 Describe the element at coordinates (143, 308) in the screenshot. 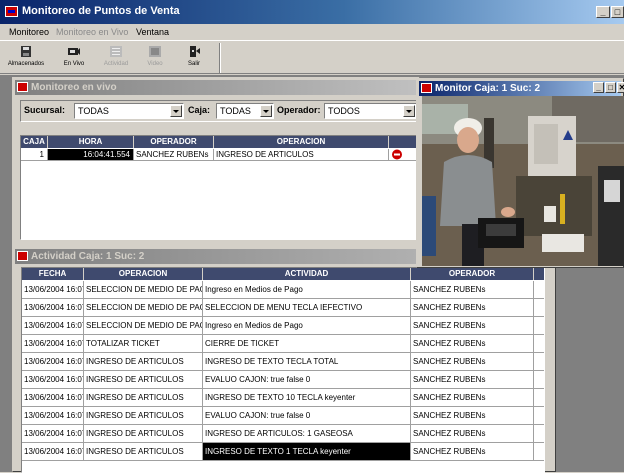

I see `cell-operacion: SELECCION DE MEDIO DE PAGO` at that location.